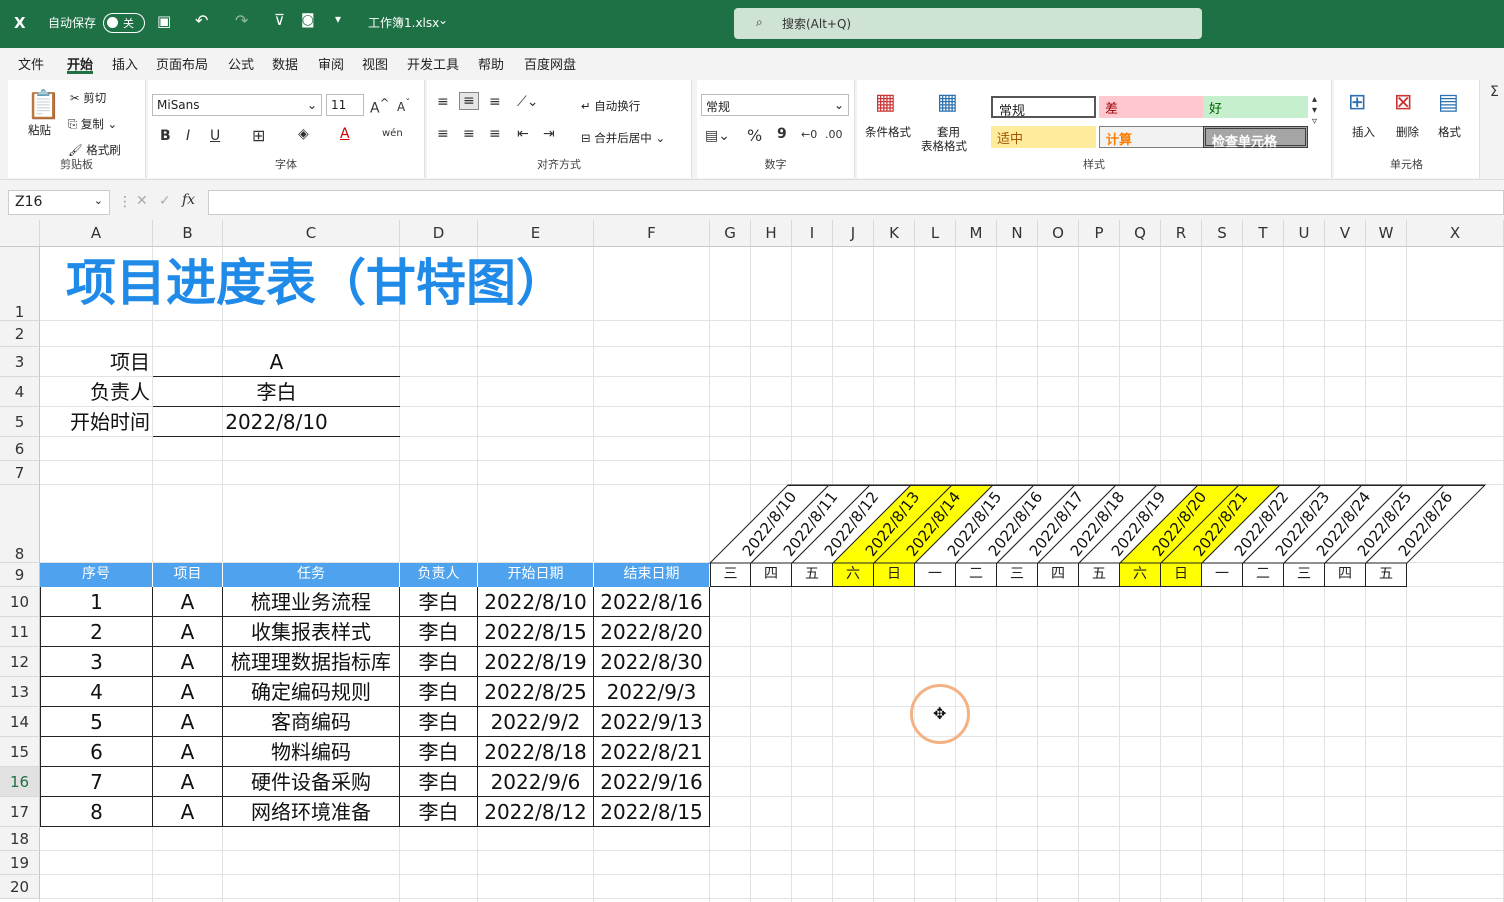 The image size is (1504, 902). What do you see at coordinates (96, 692) in the screenshot?
I see `task-cell: 4` at bounding box center [96, 692].